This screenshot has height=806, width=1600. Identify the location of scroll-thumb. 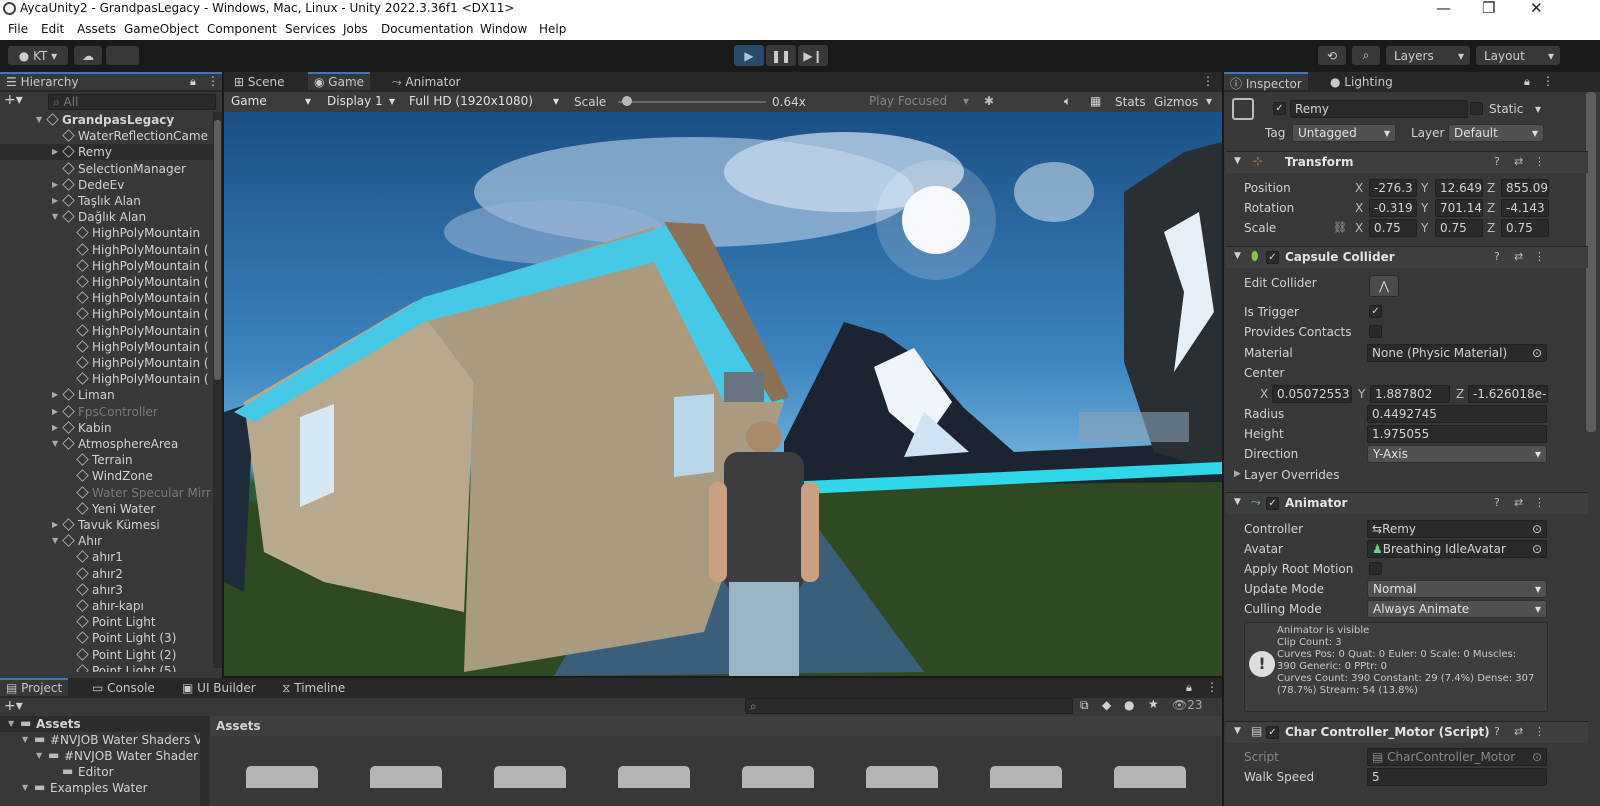
(217, 250).